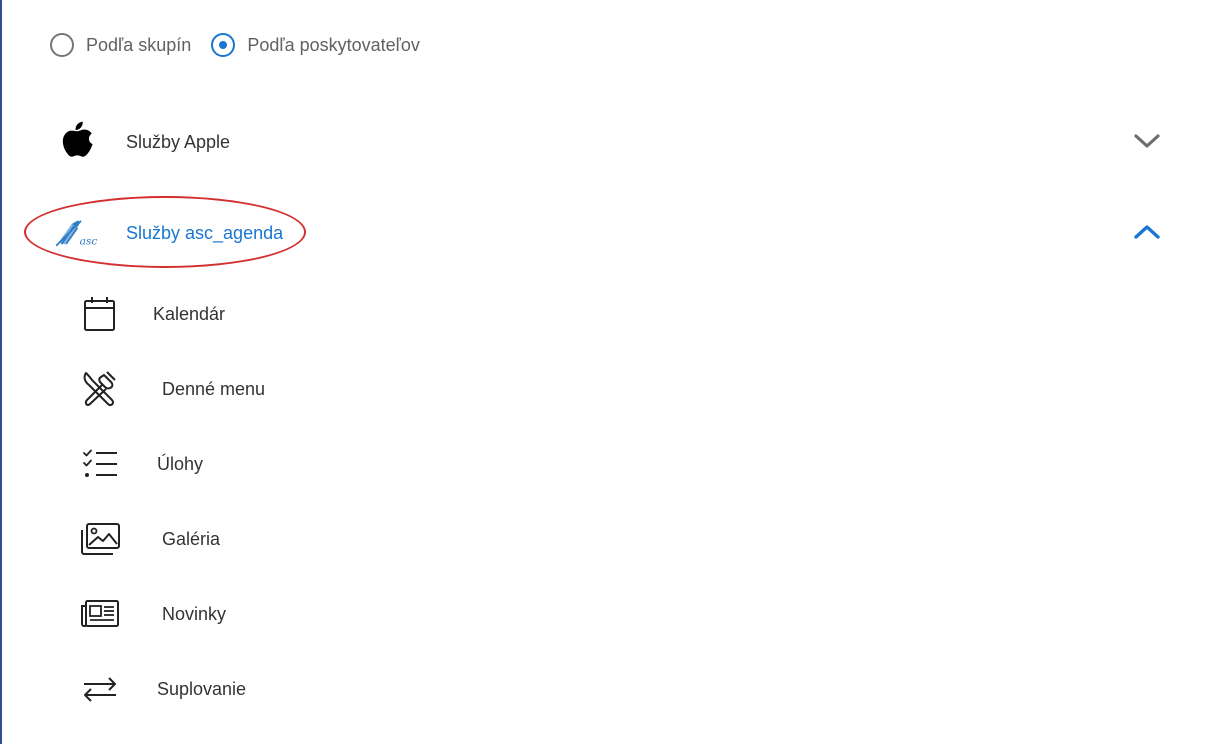 The height and width of the screenshot is (744, 1208). Describe the element at coordinates (139, 44) in the screenshot. I see `radio-label-by-groups: Podľa skupín` at that location.